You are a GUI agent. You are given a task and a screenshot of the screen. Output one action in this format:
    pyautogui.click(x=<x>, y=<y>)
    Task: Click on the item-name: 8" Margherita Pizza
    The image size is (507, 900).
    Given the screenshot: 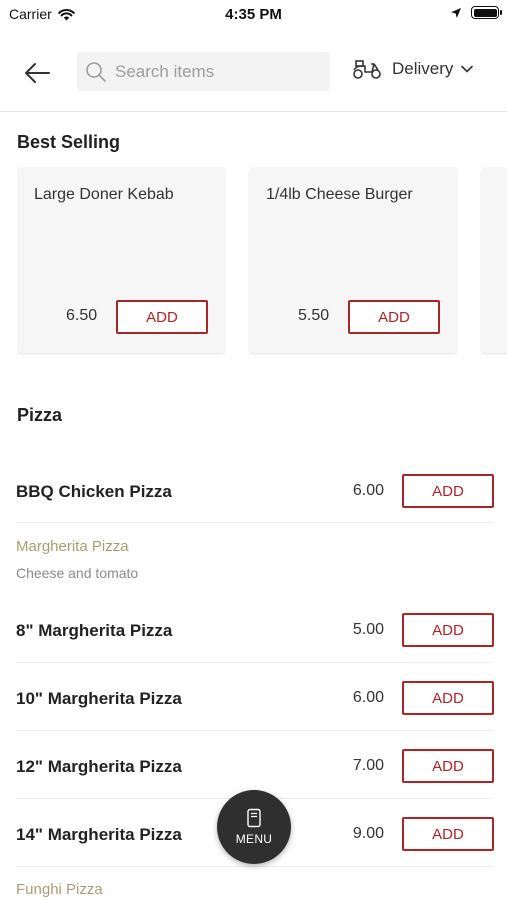 What is the action you would take?
    pyautogui.click(x=94, y=630)
    